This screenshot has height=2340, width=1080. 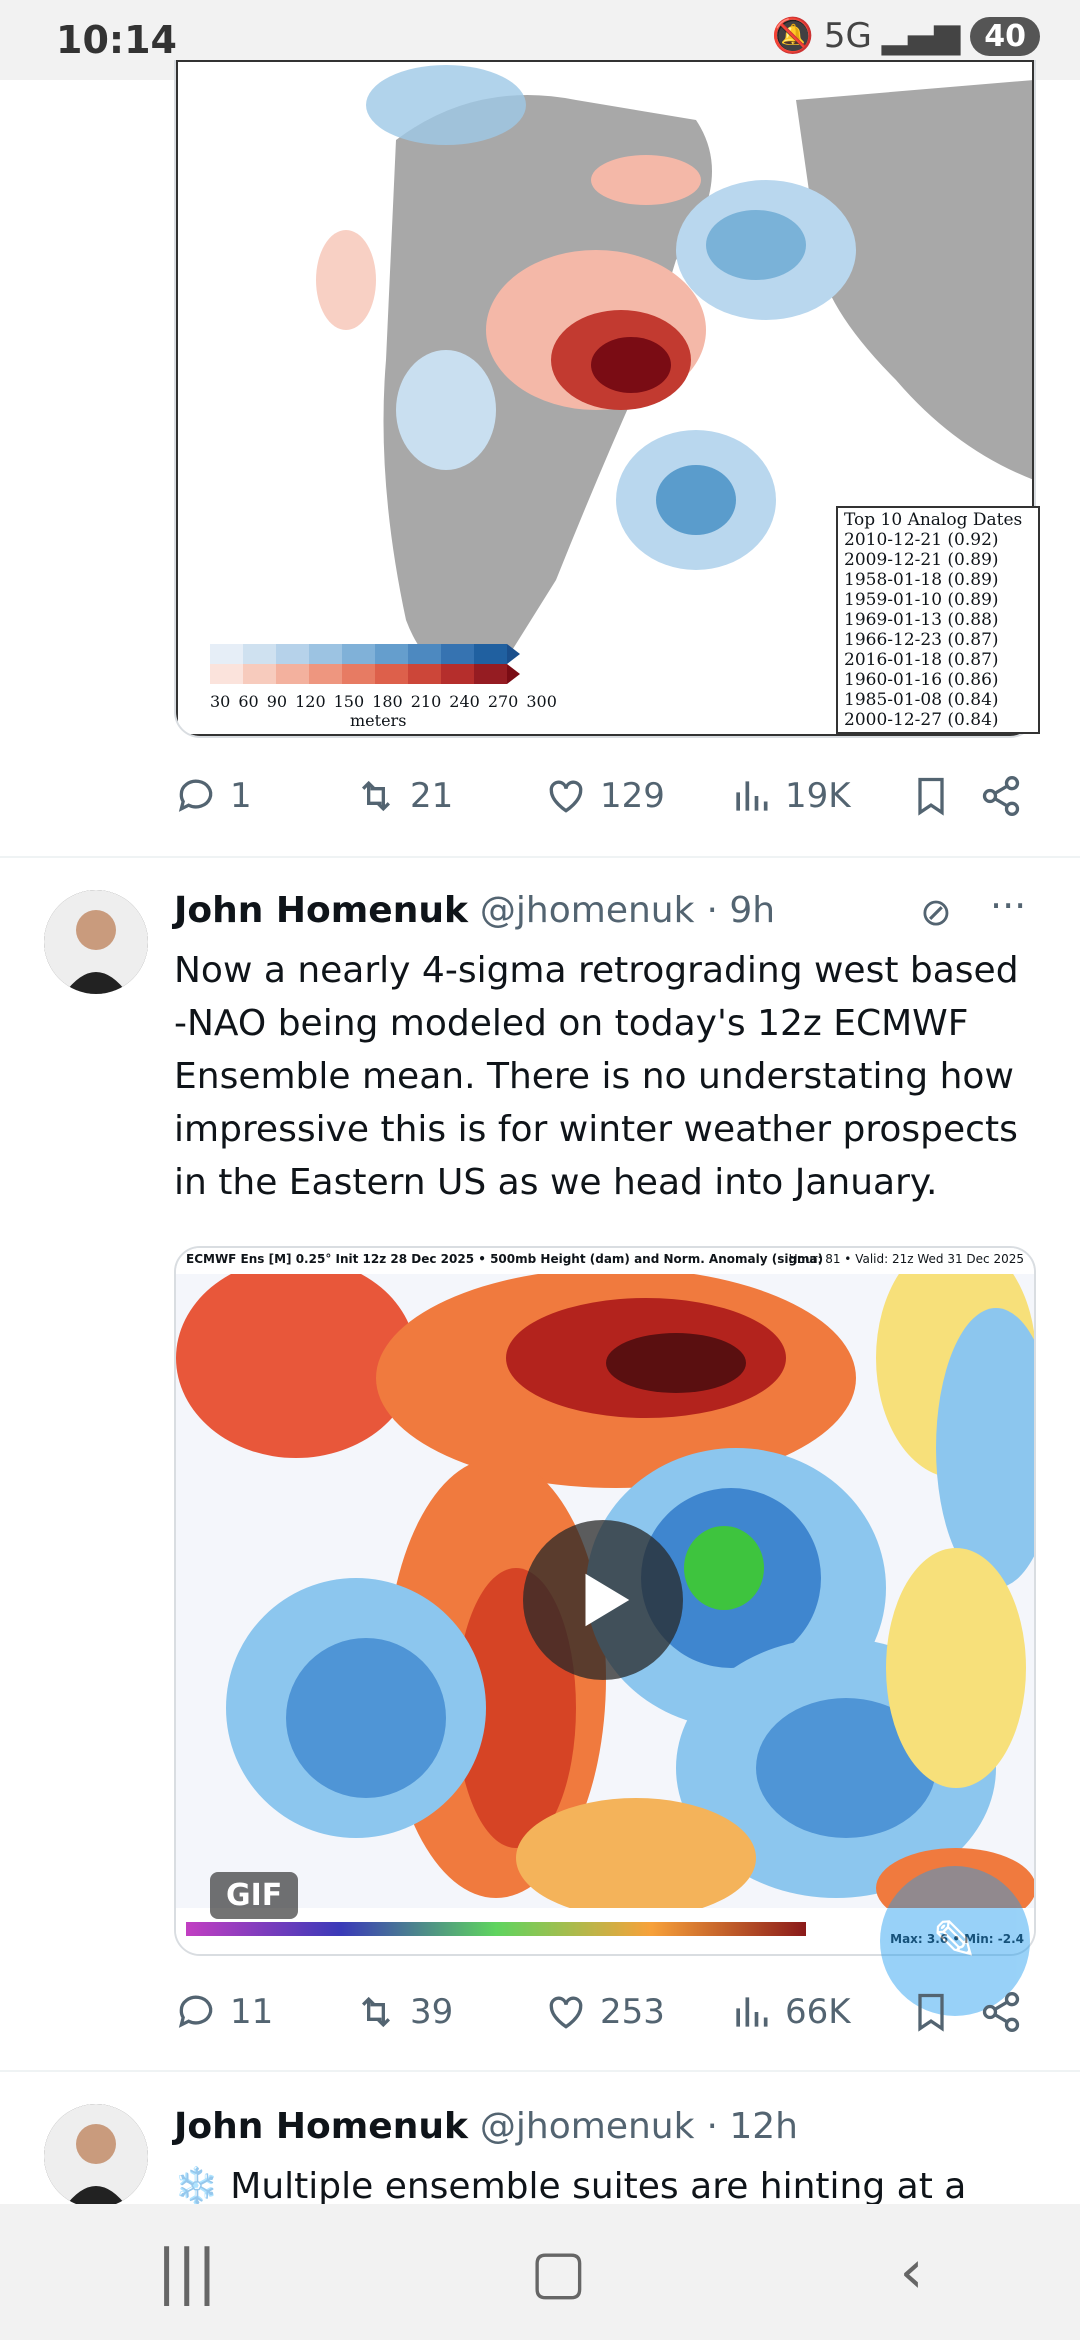 What do you see at coordinates (383, 687) in the screenshot?
I see `colorbar: 30 60 90 120 150 180 210 240 270 300 meters` at bounding box center [383, 687].